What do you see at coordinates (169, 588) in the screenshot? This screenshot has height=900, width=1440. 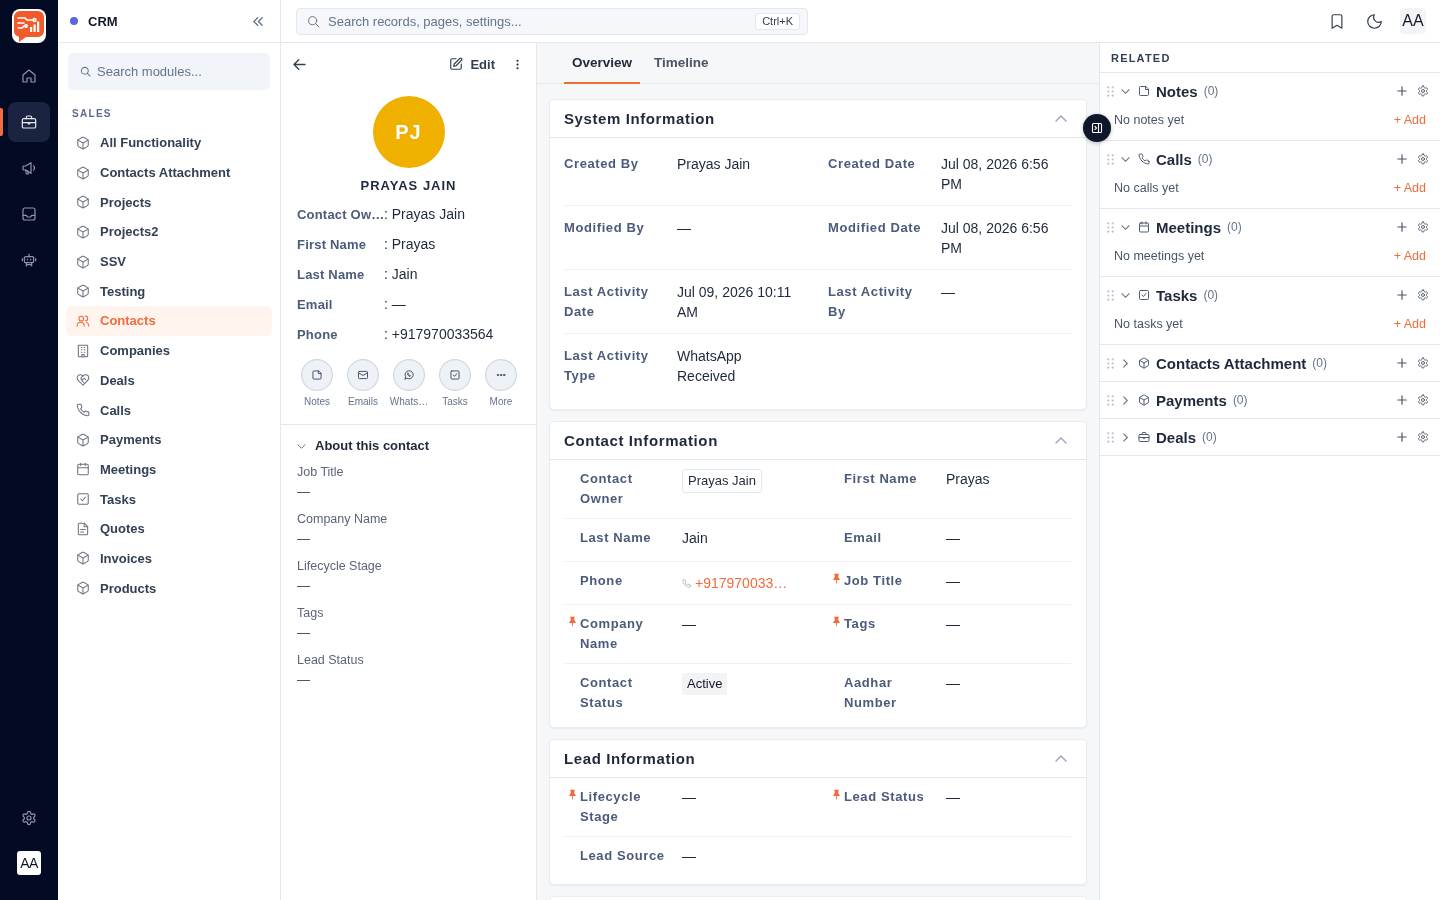 I see `module-item: Products` at bounding box center [169, 588].